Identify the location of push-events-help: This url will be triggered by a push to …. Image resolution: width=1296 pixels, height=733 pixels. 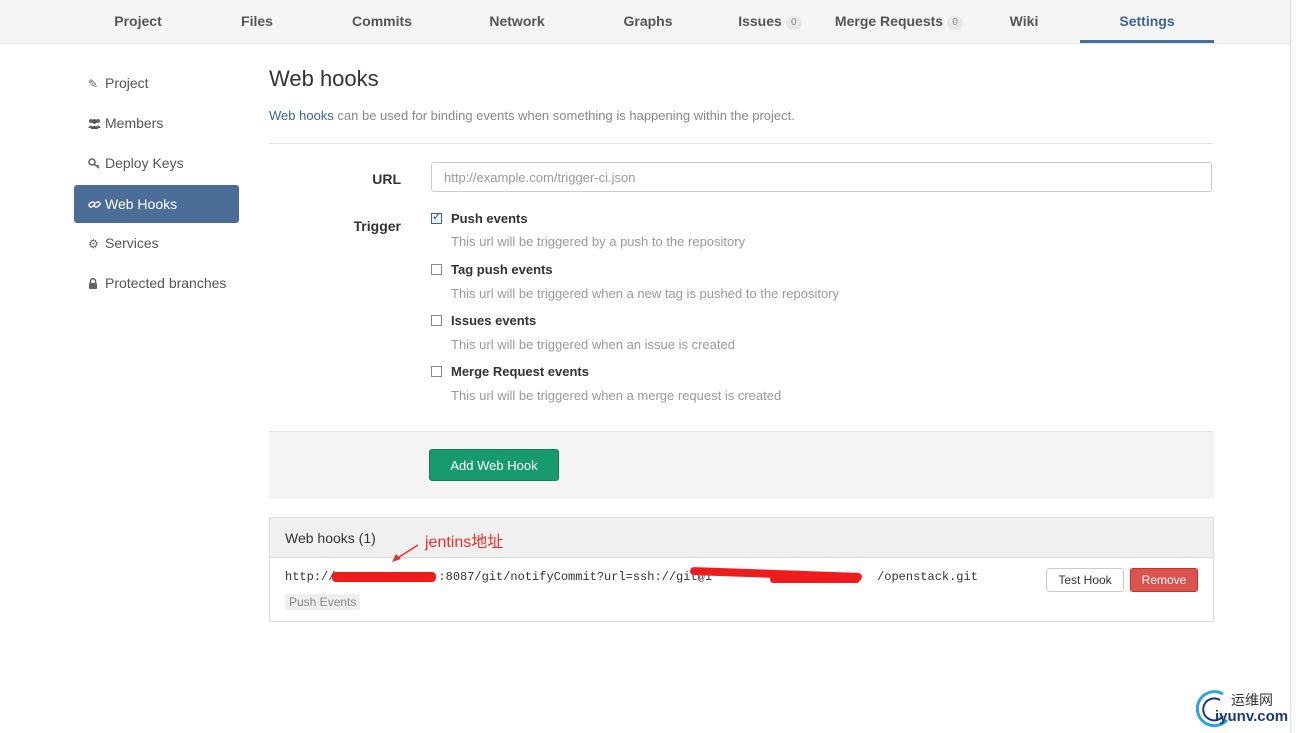
(598, 241).